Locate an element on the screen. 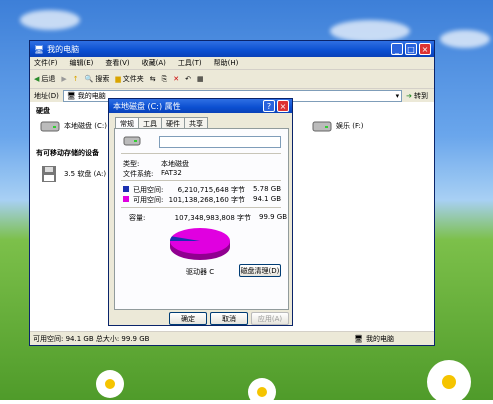  views-icon: ▦ is located at coordinates (200, 79).